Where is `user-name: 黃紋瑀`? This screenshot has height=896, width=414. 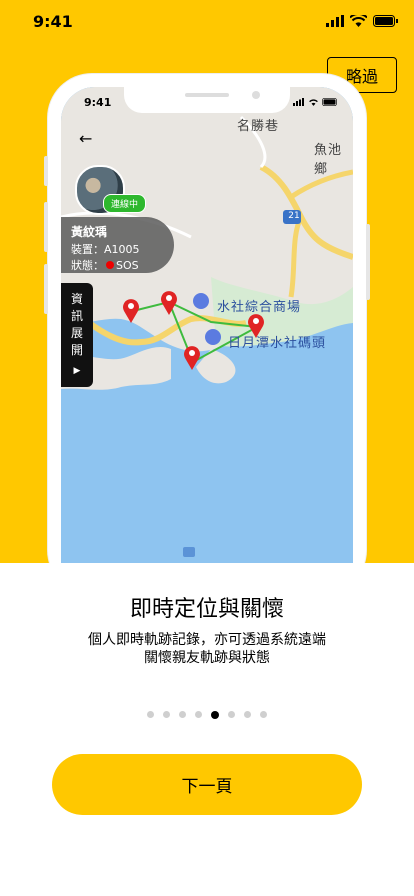
user-name: 黃紋瑀 is located at coordinates (89, 232).